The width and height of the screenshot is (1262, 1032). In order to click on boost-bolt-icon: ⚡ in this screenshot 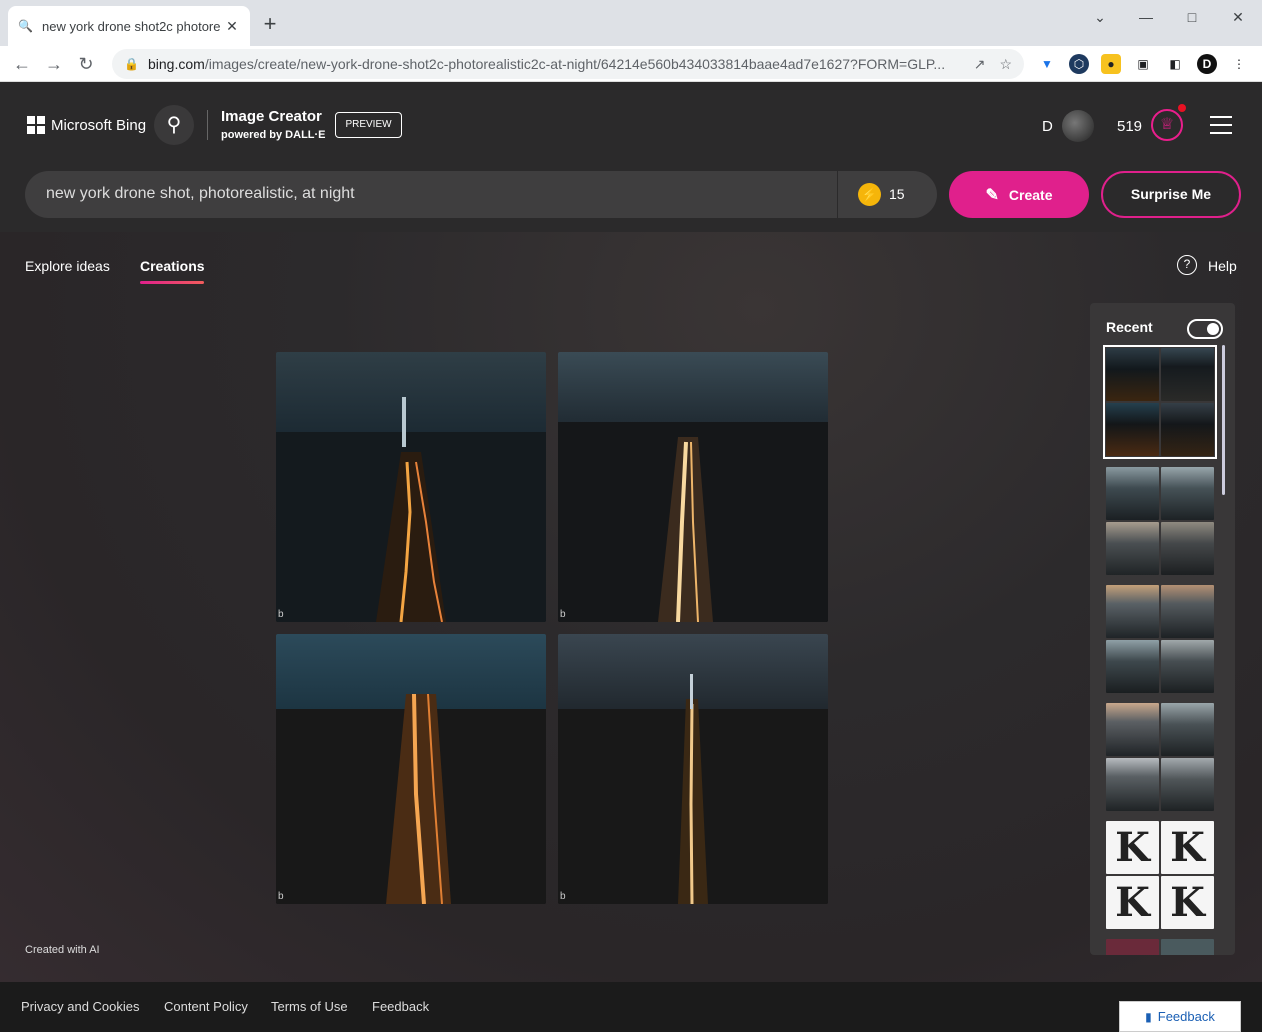, I will do `click(869, 194)`.